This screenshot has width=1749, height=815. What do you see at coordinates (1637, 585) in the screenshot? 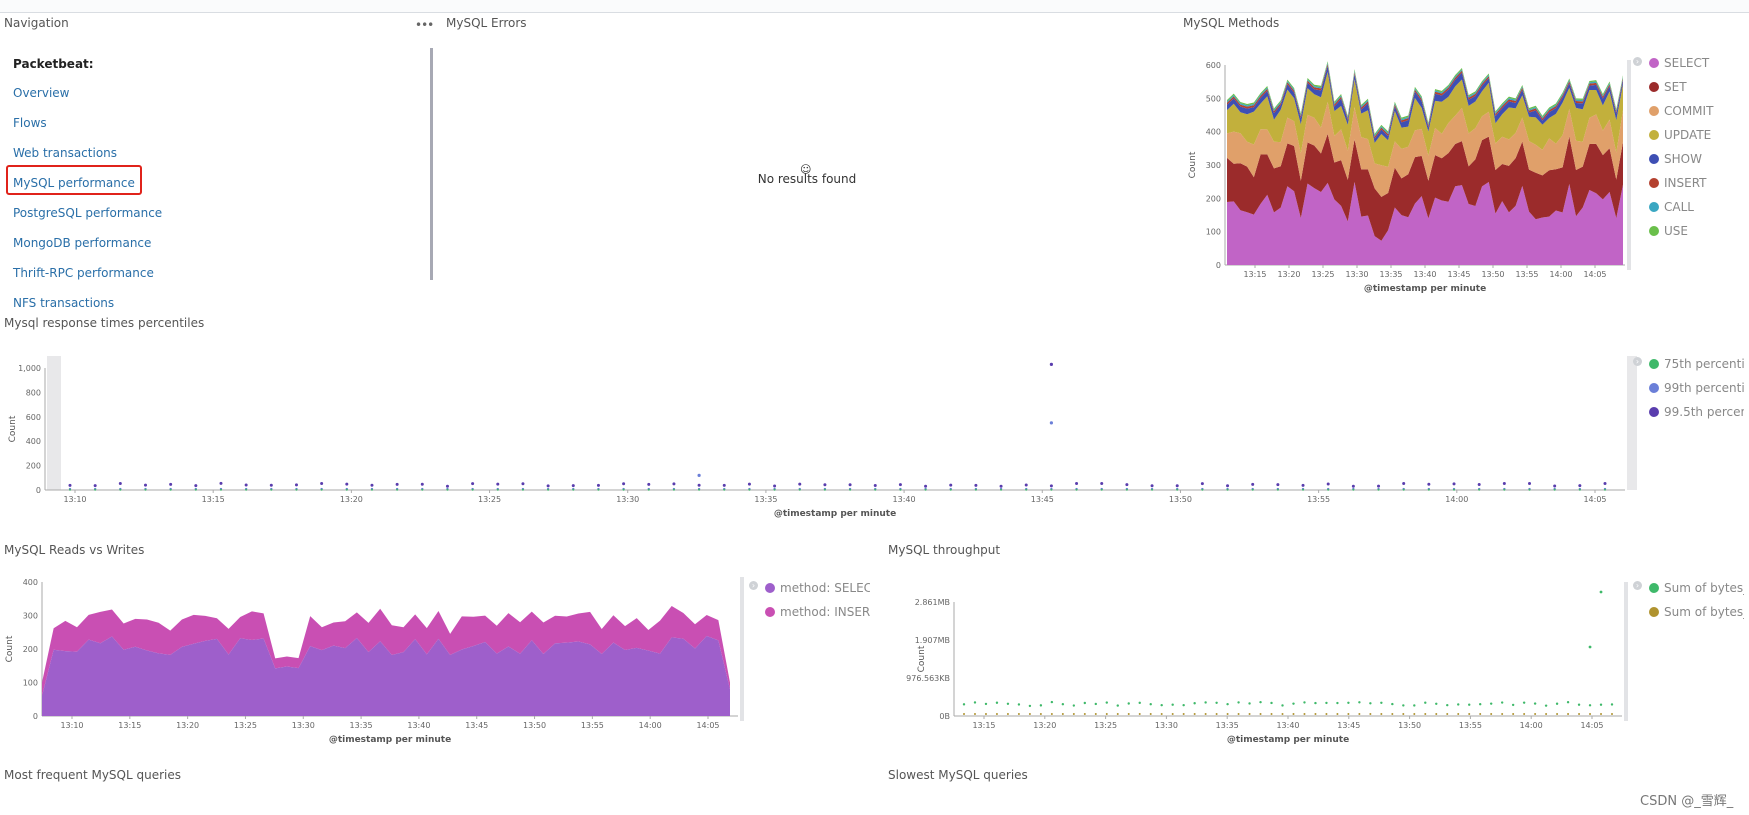
I see `legend-toggle-icon: ›` at bounding box center [1637, 585].